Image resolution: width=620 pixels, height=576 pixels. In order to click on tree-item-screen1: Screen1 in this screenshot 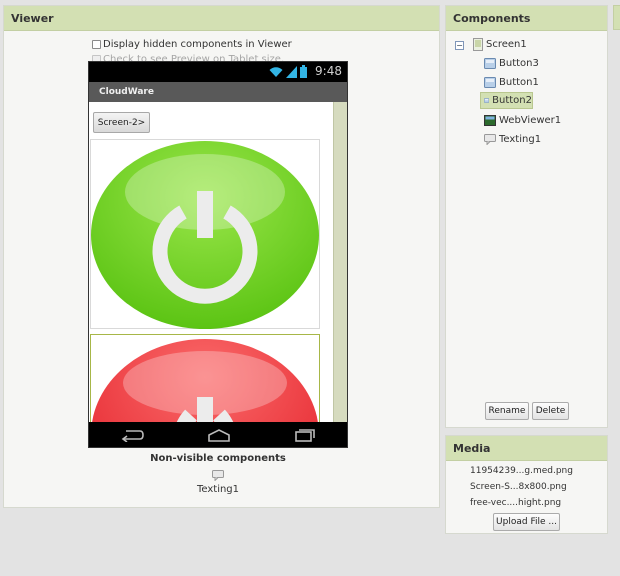, I will do `click(500, 44)`.